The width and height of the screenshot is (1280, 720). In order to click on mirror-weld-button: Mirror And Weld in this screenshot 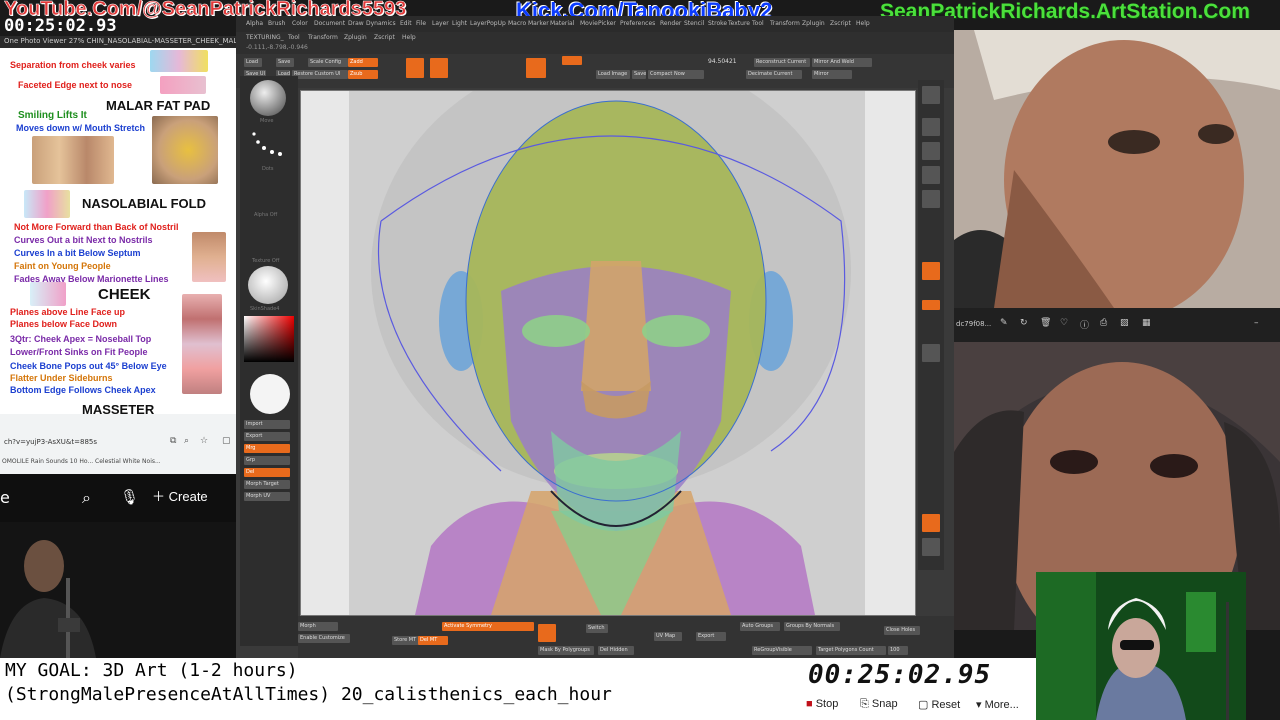, I will do `click(842, 62)`.